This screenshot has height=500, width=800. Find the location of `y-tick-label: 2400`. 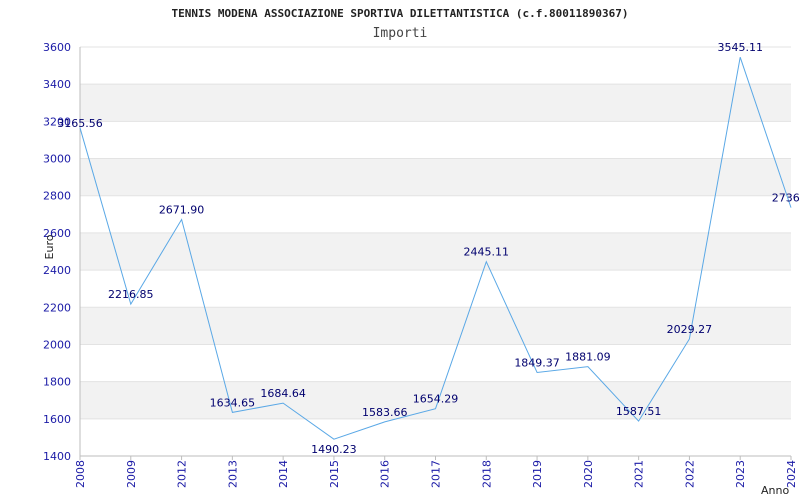

y-tick-label: 2400 is located at coordinates (57, 270).